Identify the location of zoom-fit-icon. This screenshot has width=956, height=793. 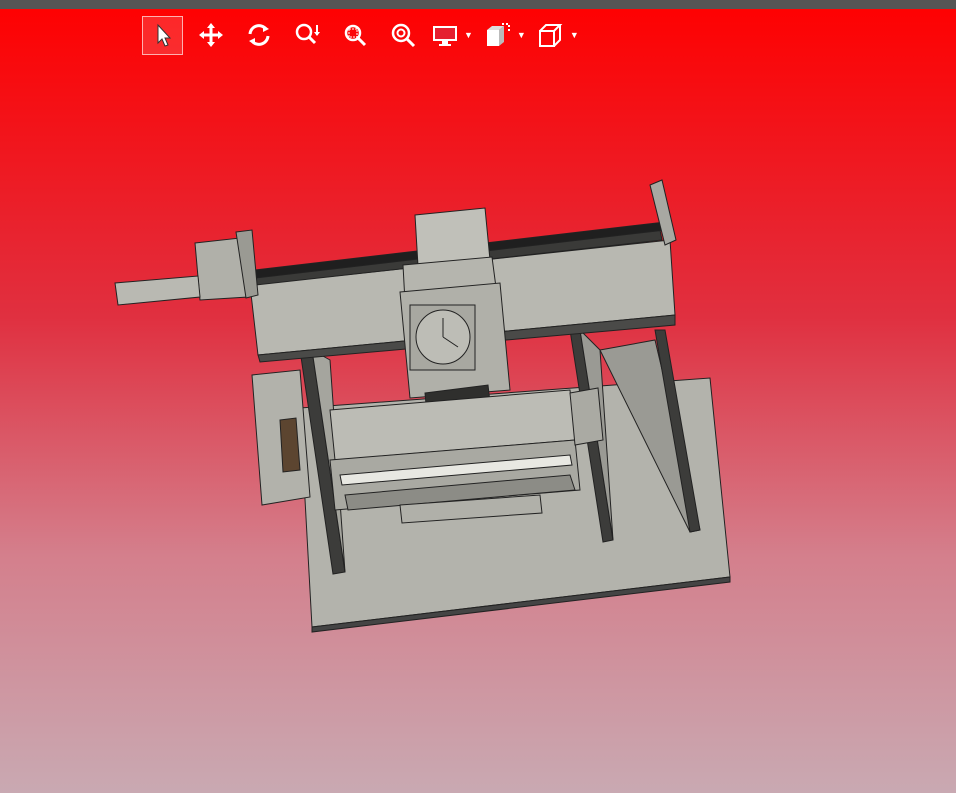
(403, 35).